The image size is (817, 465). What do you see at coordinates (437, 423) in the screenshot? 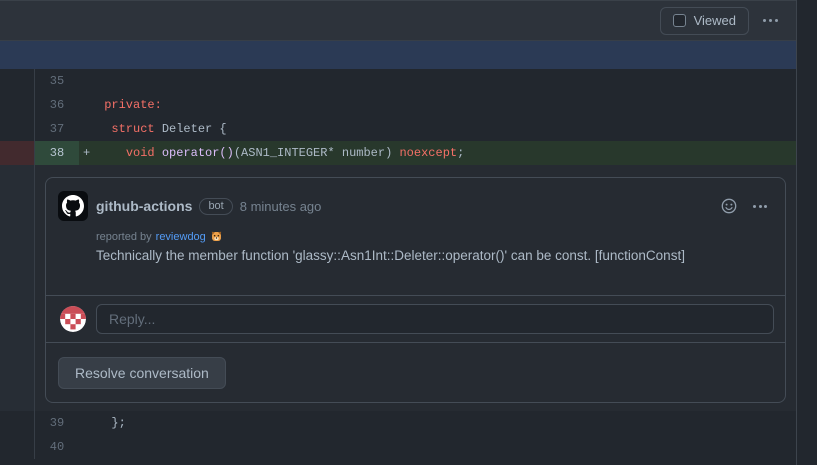
I see `code-cell: };` at bounding box center [437, 423].